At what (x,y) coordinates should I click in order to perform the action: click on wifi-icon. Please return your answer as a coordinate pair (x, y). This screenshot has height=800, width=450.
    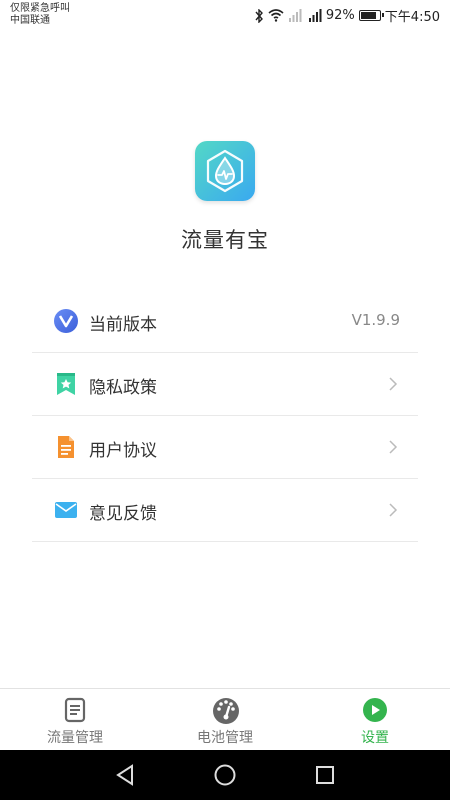
    Looking at the image, I should click on (276, 15).